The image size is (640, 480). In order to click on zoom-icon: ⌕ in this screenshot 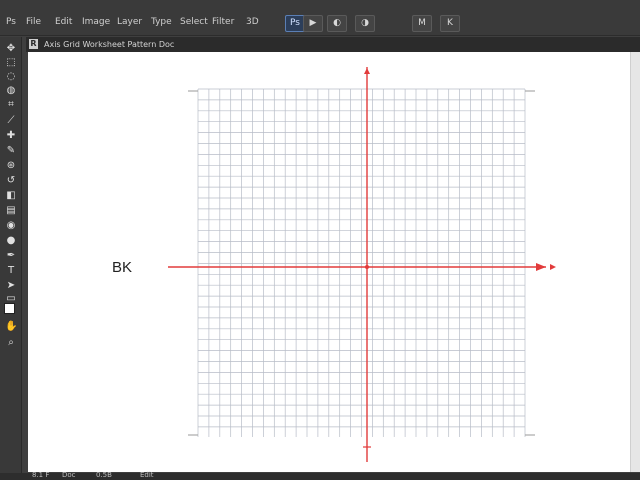, I will do `click(11, 343)`.